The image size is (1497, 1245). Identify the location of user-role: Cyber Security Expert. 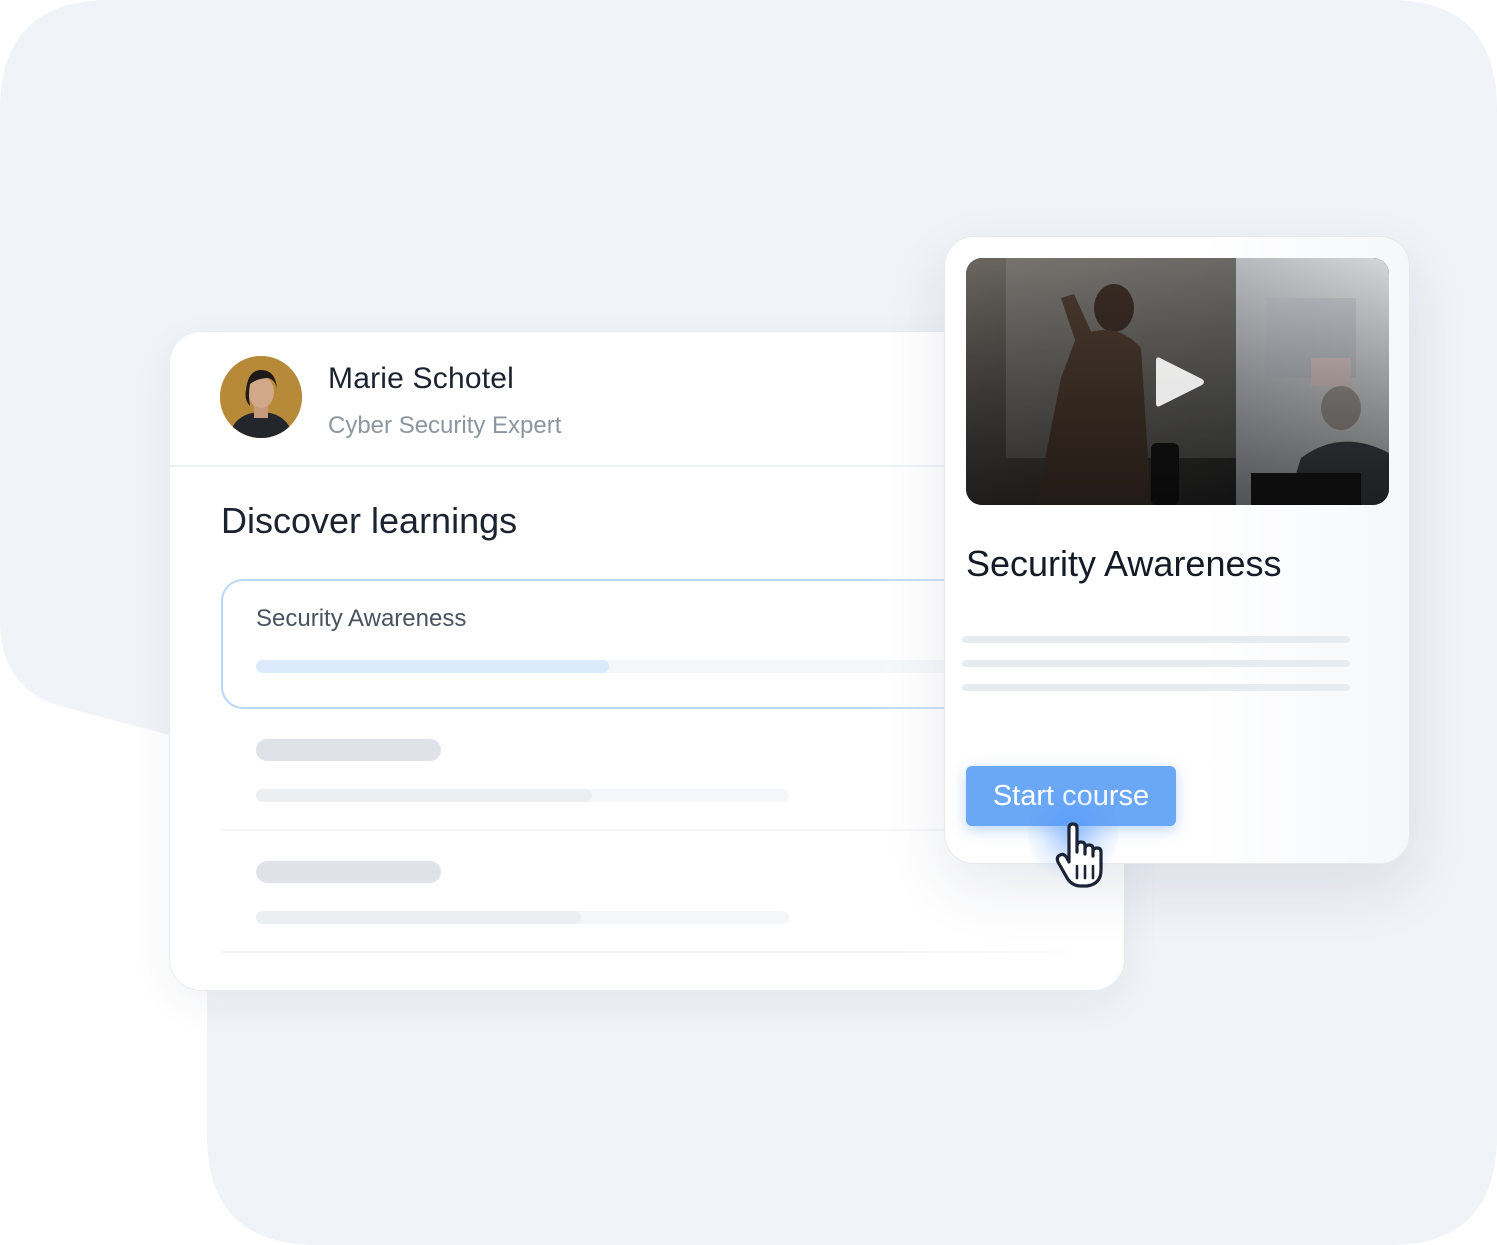
(445, 425).